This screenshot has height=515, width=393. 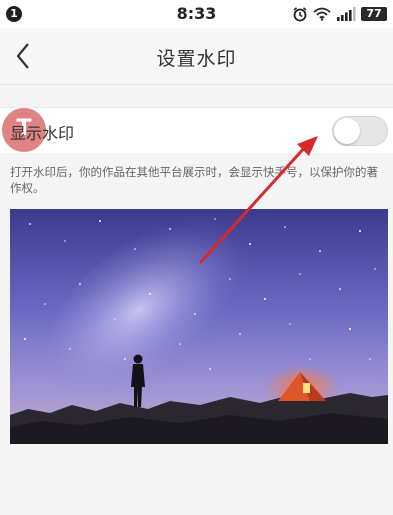 I want to click on show-watermark-toggle, so click(x=360, y=131).